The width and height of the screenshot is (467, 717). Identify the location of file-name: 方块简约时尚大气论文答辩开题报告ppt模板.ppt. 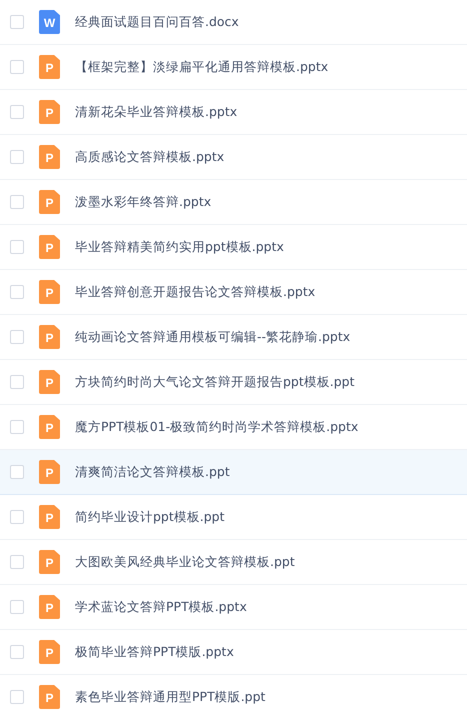
(215, 382).